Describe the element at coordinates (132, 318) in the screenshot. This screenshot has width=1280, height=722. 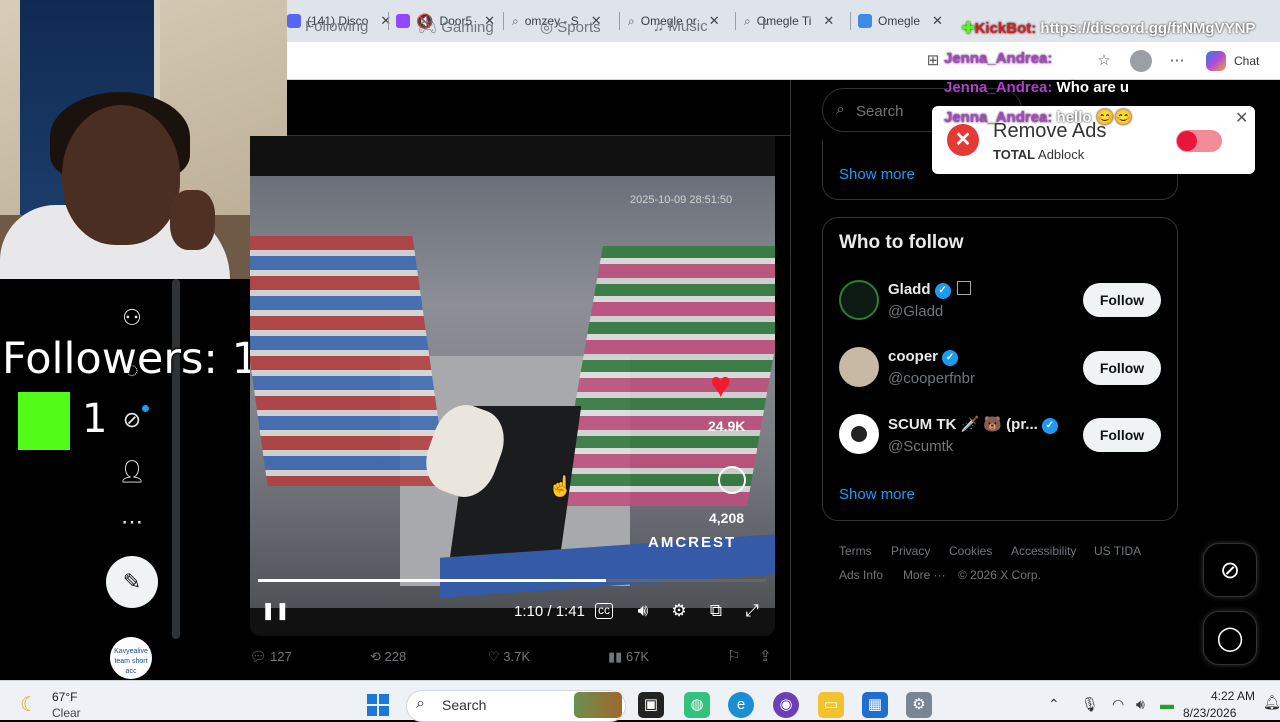
I see `follow-add-icon: ⚇` at that location.